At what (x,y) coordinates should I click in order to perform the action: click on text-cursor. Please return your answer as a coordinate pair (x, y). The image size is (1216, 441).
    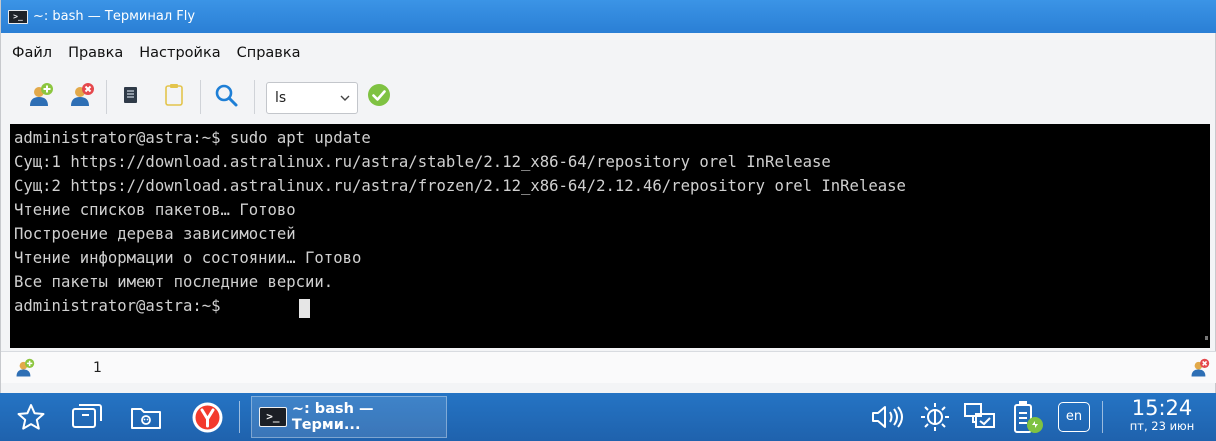
    Looking at the image, I should click on (304, 308).